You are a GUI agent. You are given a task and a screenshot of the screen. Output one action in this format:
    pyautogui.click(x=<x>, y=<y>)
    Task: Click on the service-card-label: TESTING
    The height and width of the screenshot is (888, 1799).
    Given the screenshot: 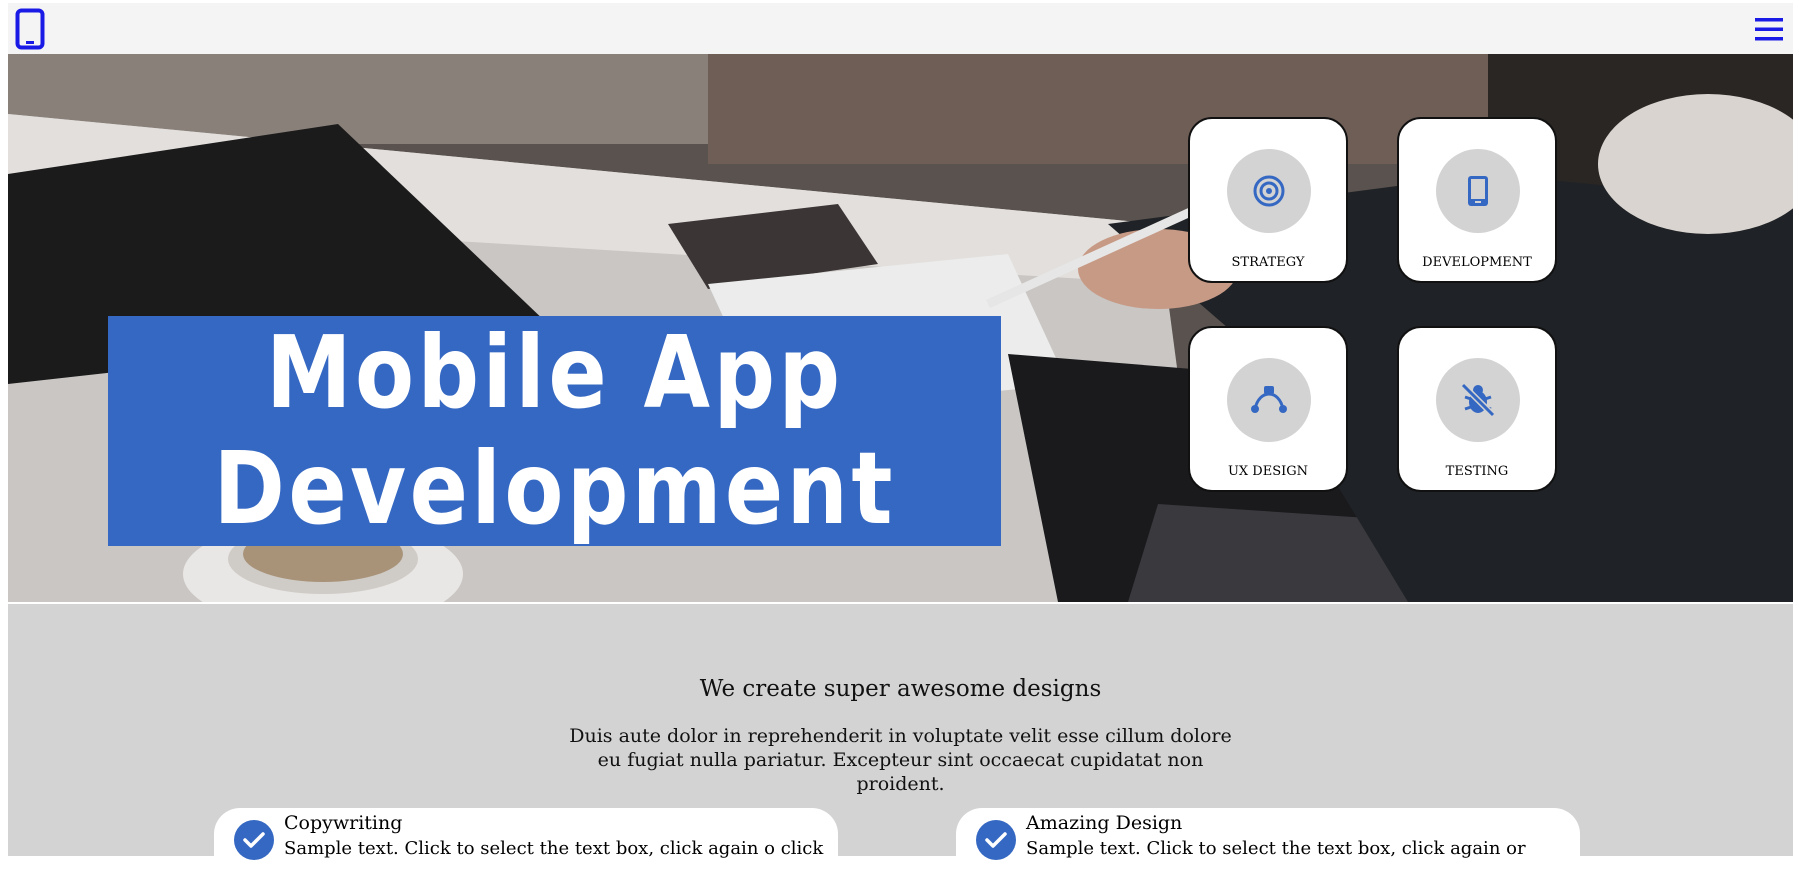 What is the action you would take?
    pyautogui.click(x=1477, y=471)
    